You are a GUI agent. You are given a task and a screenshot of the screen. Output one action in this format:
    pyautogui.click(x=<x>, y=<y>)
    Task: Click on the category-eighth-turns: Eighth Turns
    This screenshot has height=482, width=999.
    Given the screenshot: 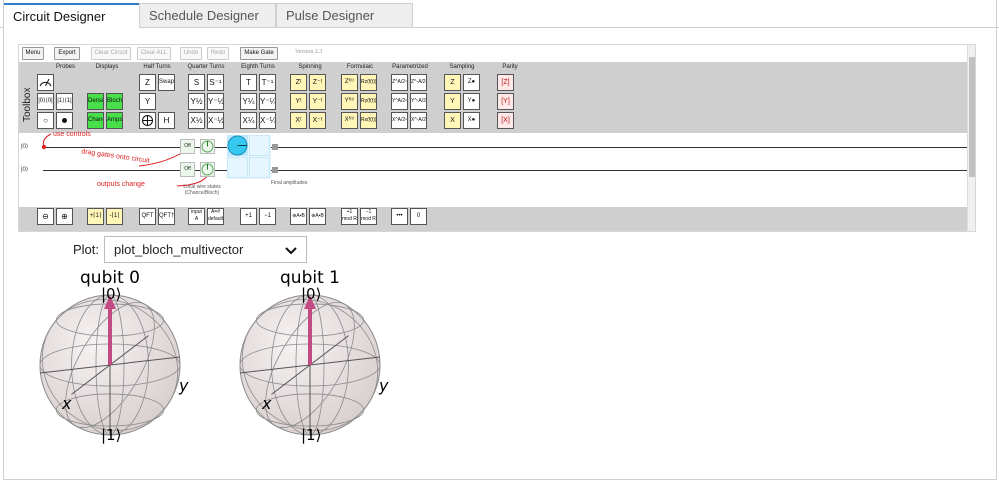 What is the action you would take?
    pyautogui.click(x=258, y=67)
    